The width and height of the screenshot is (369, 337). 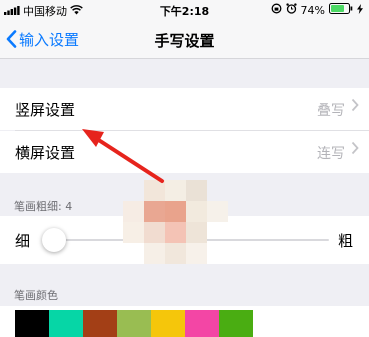 What do you see at coordinates (43, 206) in the screenshot?
I see `stroke-width-section-label: 笔画粗细: 4` at bounding box center [43, 206].